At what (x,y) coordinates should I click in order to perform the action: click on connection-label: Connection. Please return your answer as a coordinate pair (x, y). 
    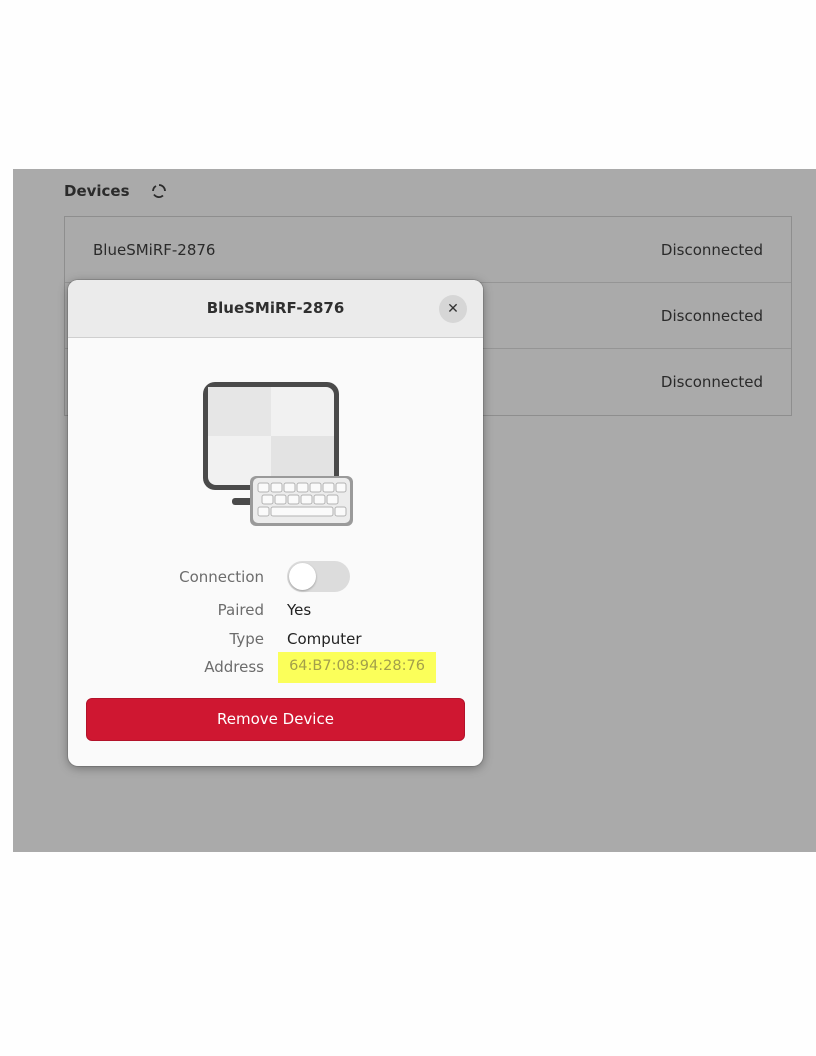
    Looking at the image, I should click on (221, 577).